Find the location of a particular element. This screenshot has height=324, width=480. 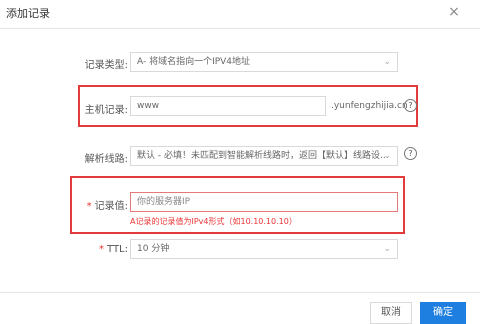

record-type-value: A- 将域名指向一个IPV4地址 is located at coordinates (194, 62).